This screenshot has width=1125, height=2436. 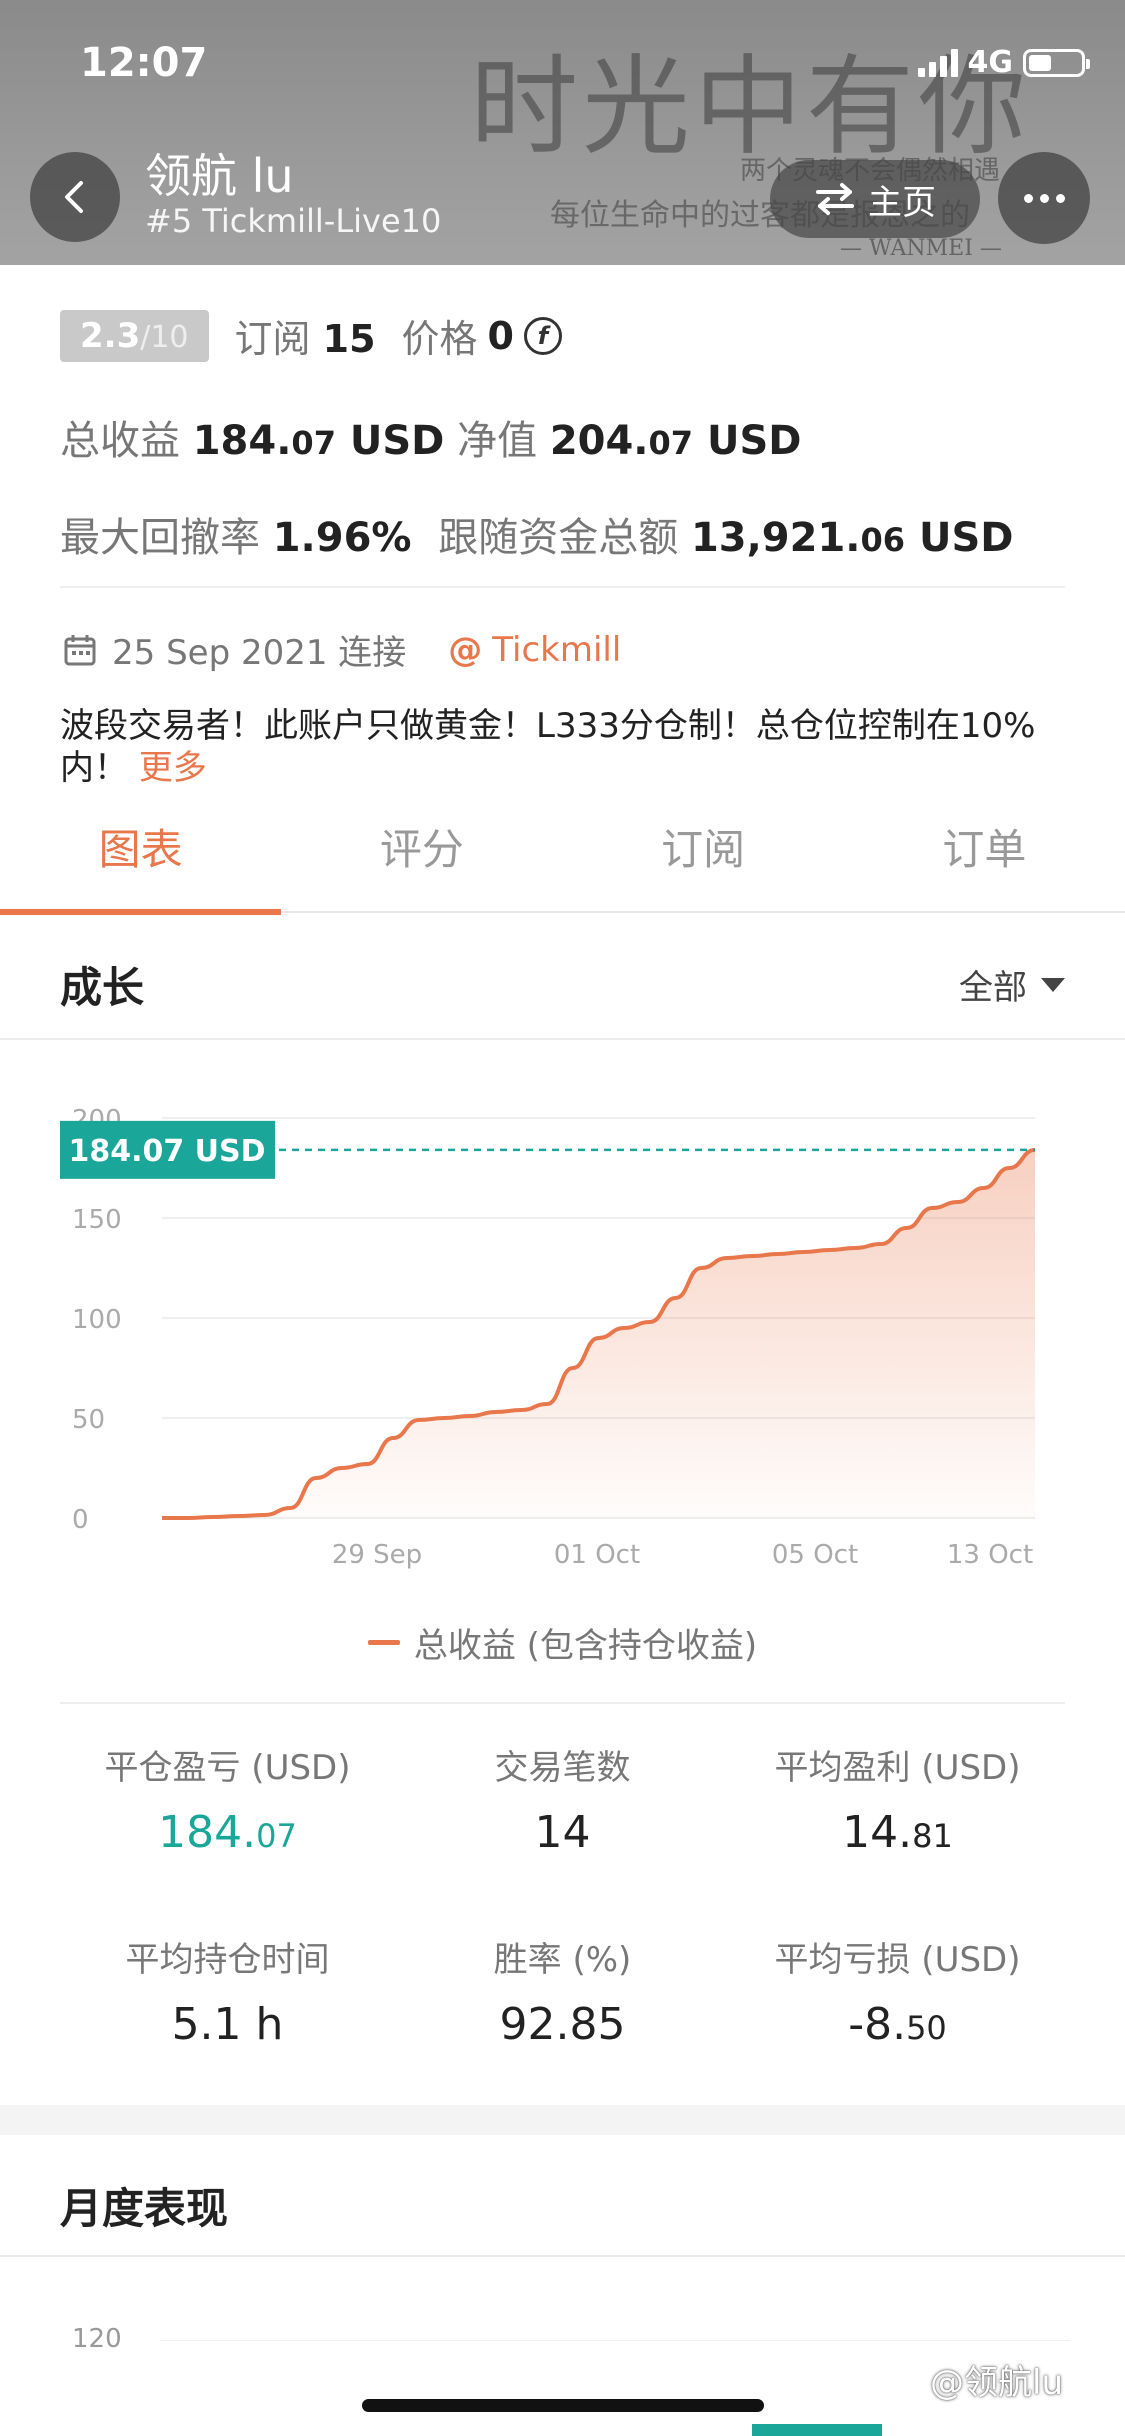 What do you see at coordinates (990, 62) in the screenshot?
I see `network-type: 4G` at bounding box center [990, 62].